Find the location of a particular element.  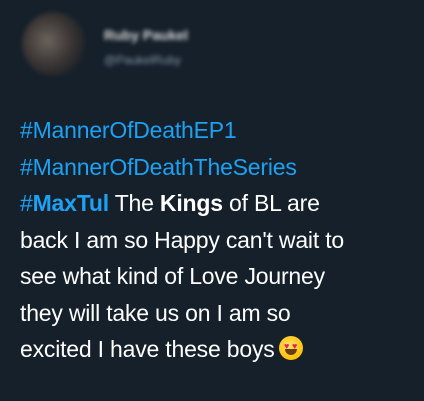

tweet-text-segment: excited I have these boys is located at coordinates (147, 349).